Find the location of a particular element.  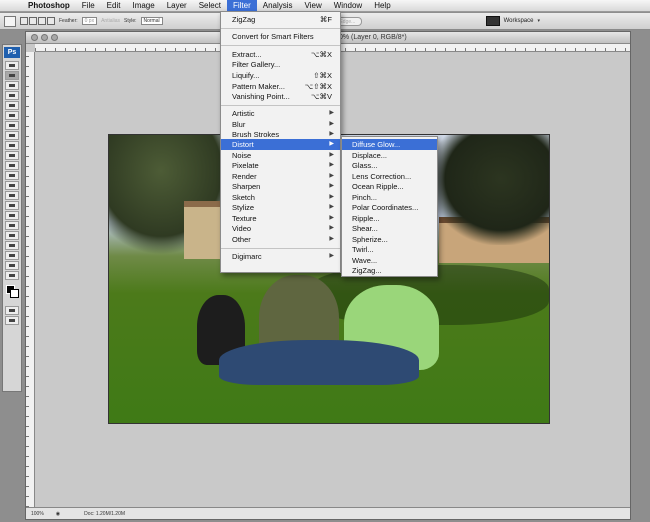

healing-tool-icon is located at coordinates (12, 125).